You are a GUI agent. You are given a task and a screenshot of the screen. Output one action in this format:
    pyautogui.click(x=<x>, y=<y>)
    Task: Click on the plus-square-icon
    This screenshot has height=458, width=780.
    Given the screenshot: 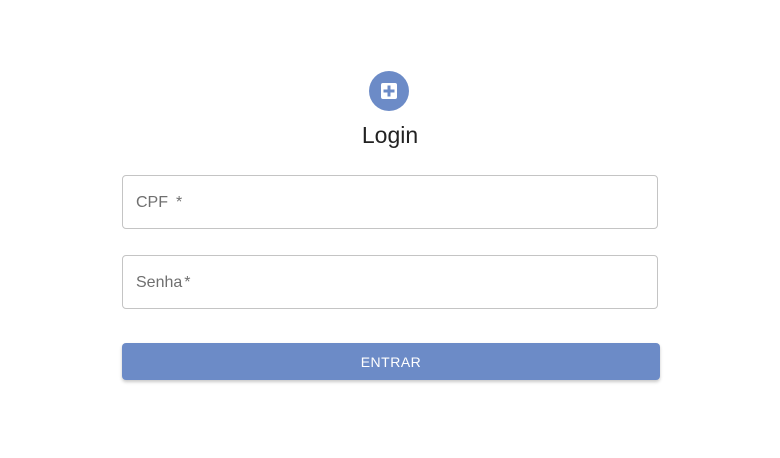 What is the action you would take?
    pyautogui.click(x=389, y=91)
    